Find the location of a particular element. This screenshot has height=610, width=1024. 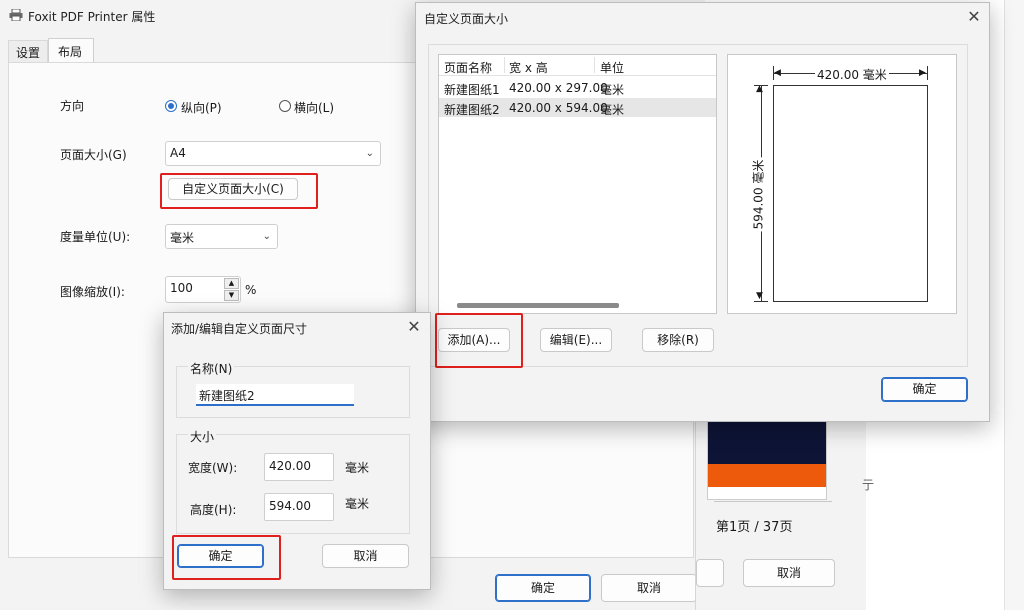

highlight-add-button is located at coordinates (479, 340).